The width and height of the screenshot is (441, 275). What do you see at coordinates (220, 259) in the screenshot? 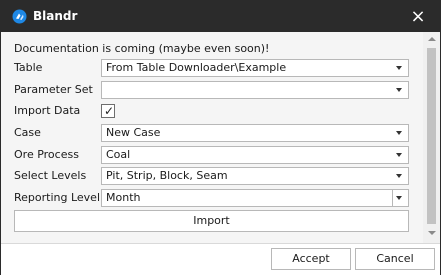
I see `dialog-footer: Accept Cancel` at bounding box center [220, 259].